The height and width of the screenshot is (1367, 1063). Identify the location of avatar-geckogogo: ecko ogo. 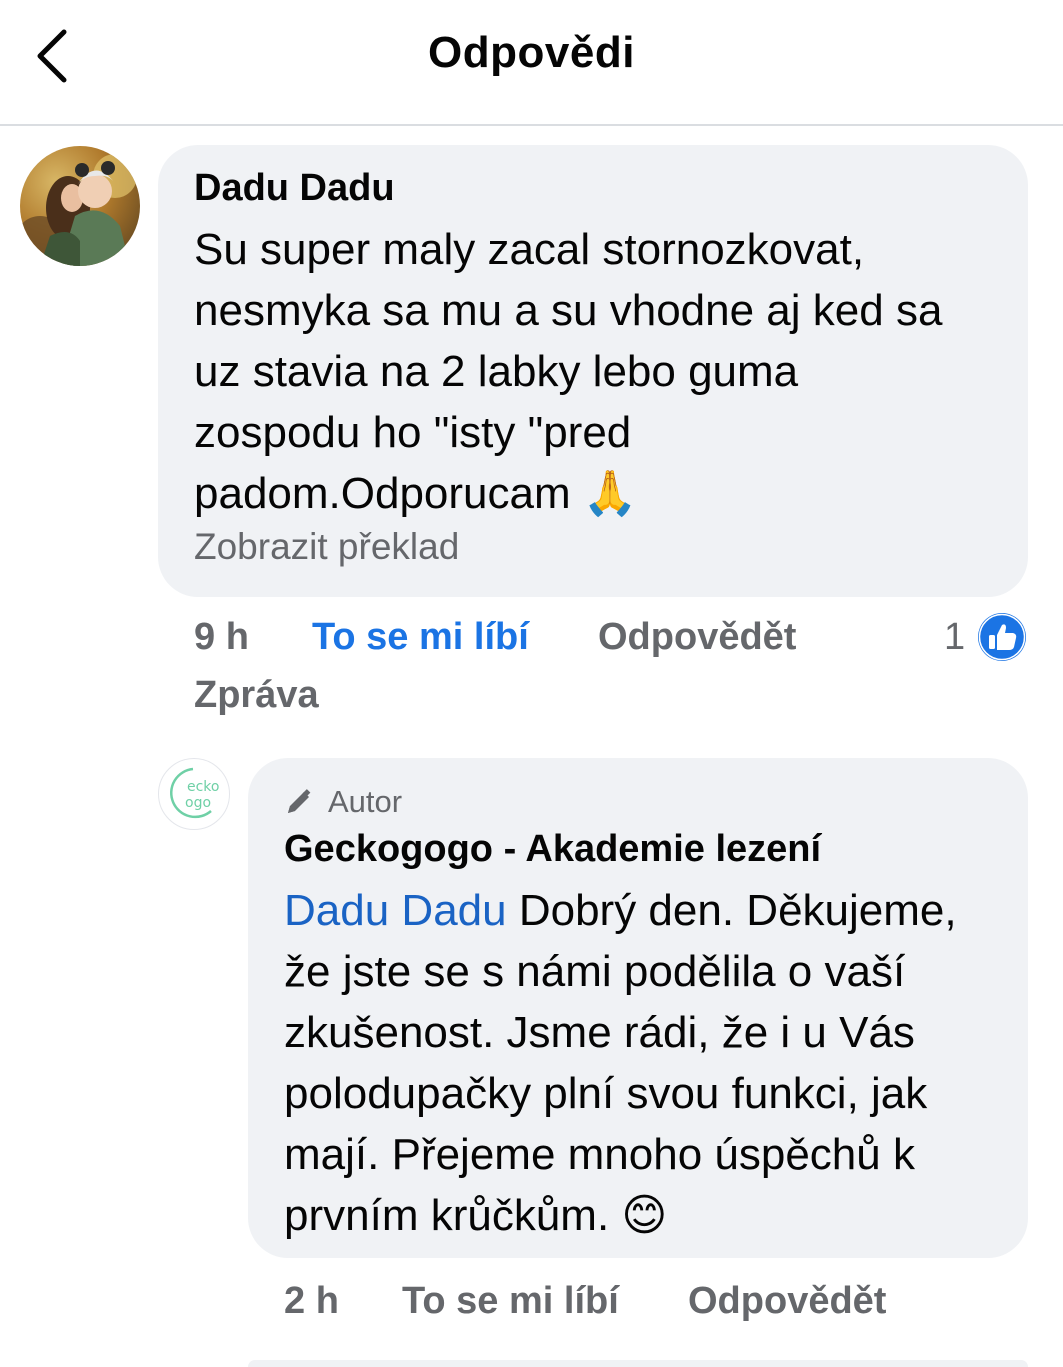
(194, 794).